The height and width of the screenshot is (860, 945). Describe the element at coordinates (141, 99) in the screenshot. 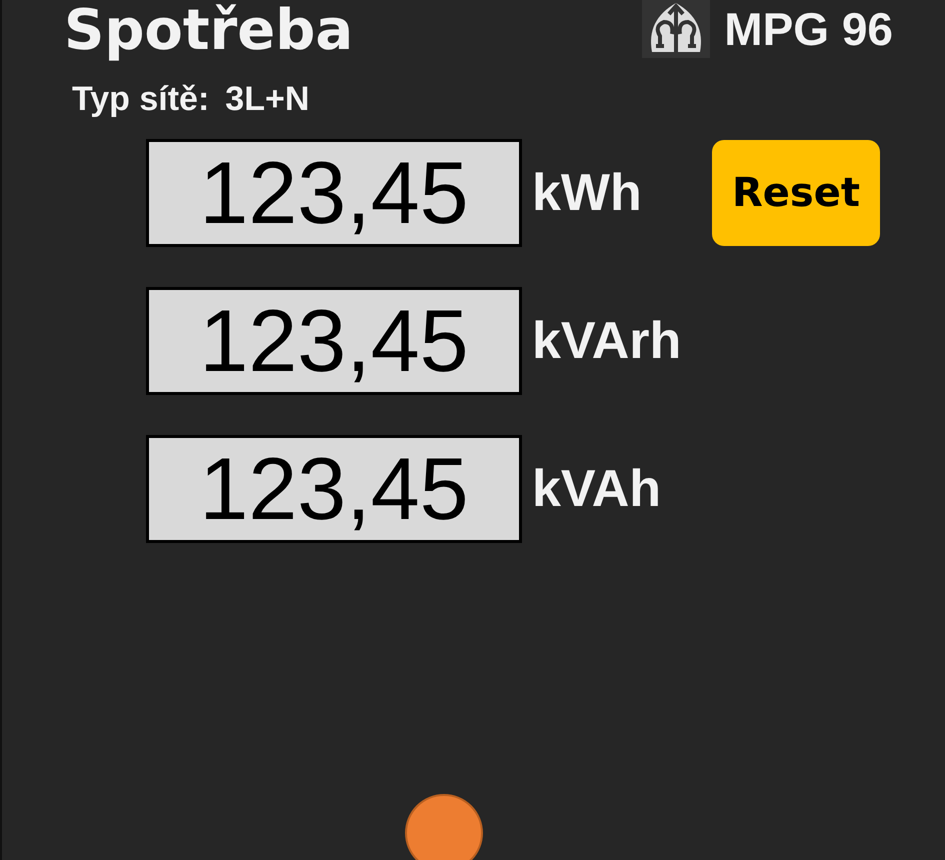

I see `network-type-label: Typ sítě:` at that location.